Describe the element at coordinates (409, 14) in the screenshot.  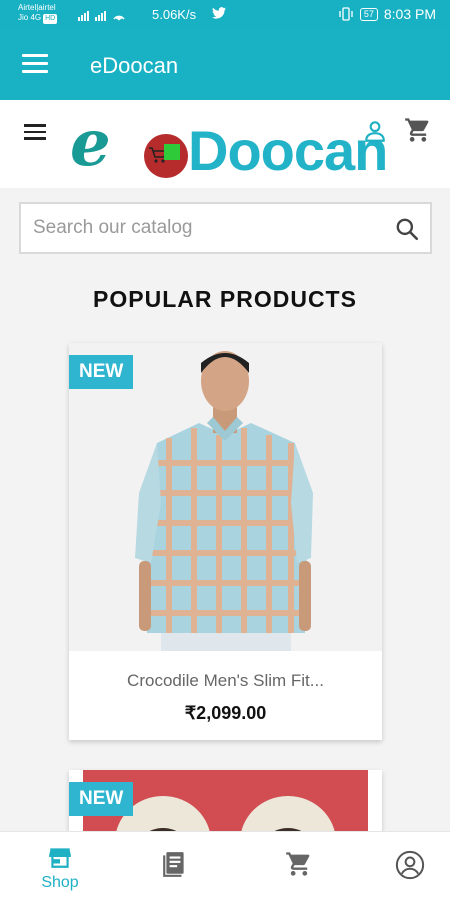
I see `clock: 8:03 PM` at that location.